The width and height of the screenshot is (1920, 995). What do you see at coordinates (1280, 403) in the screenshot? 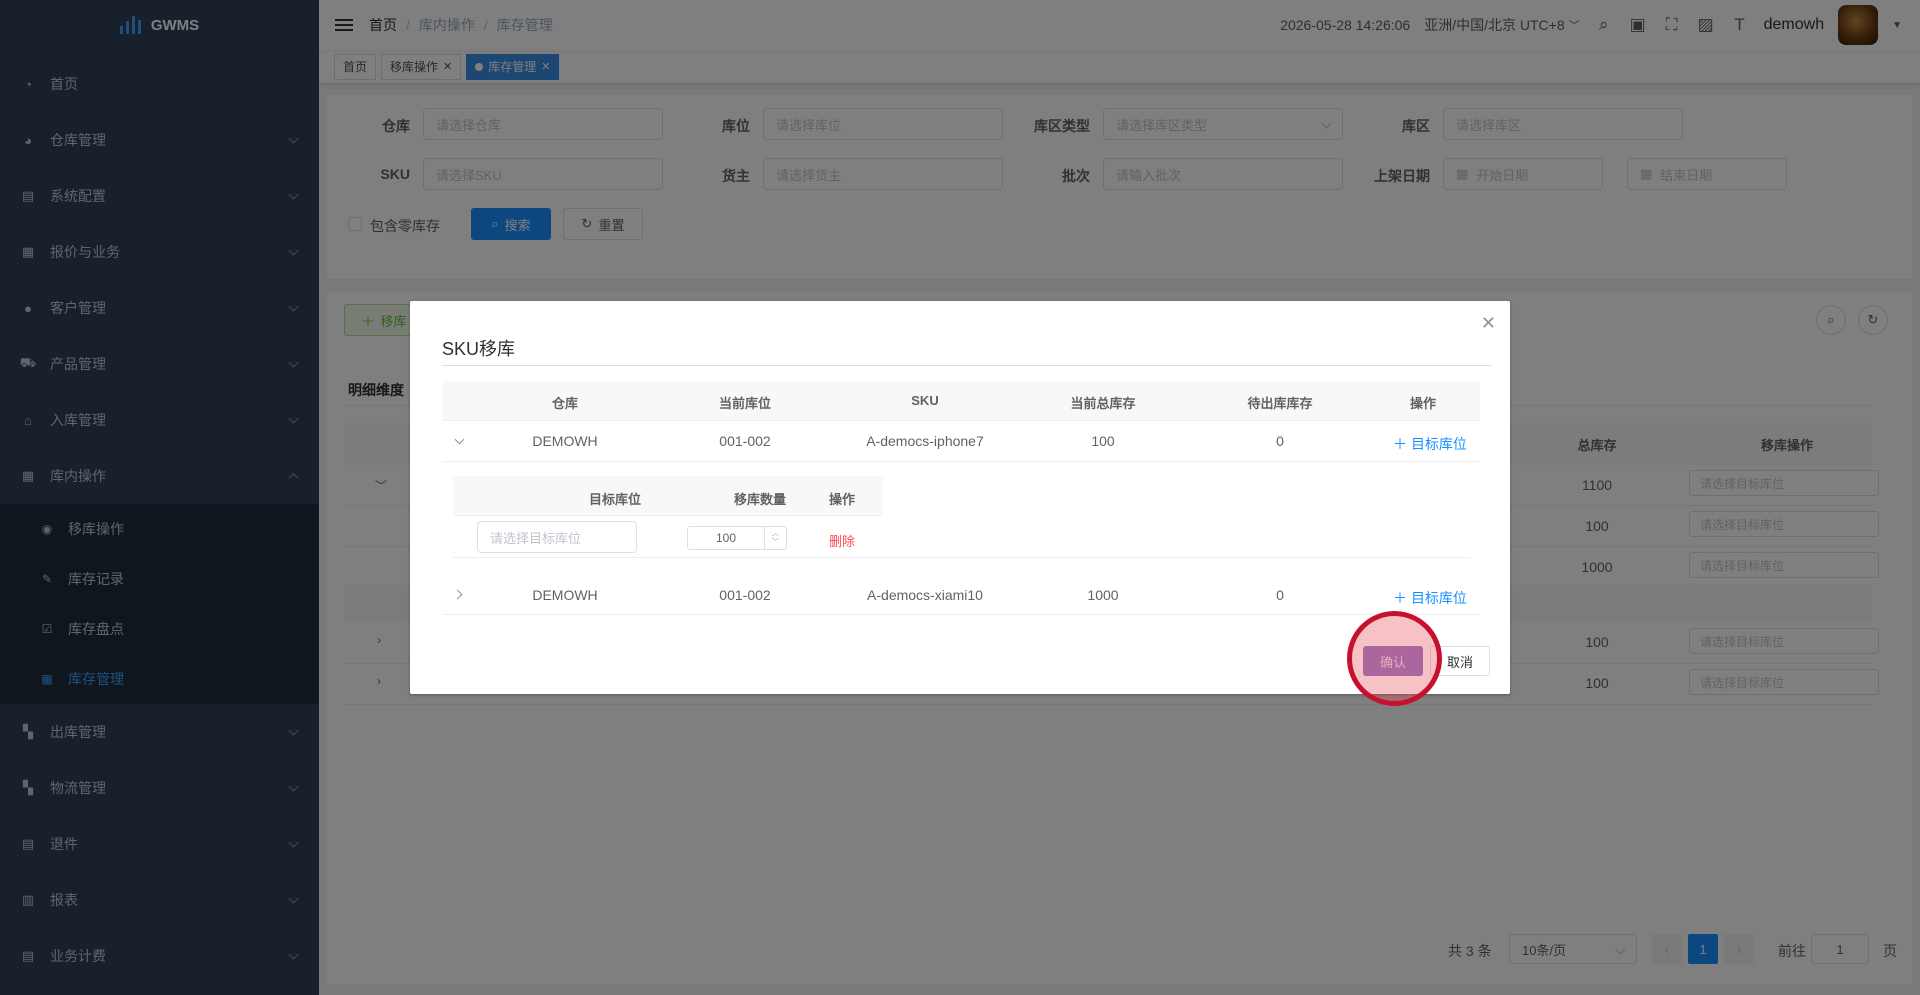
I see `column-pending-outbound: 待出库库存` at bounding box center [1280, 403].